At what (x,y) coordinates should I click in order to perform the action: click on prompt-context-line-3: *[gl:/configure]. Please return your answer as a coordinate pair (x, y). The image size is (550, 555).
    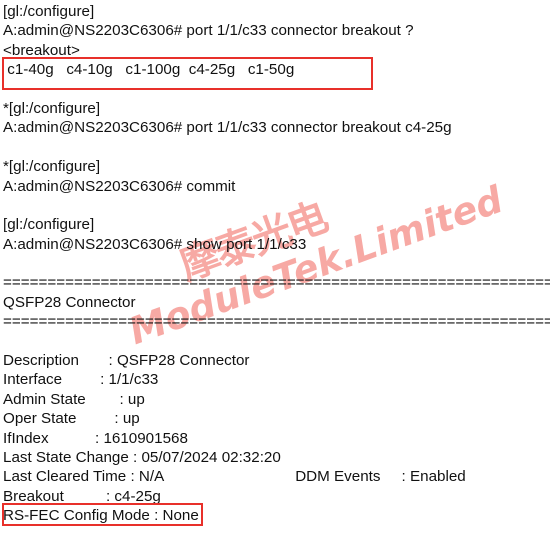
    Looking at the image, I should click on (52, 167).